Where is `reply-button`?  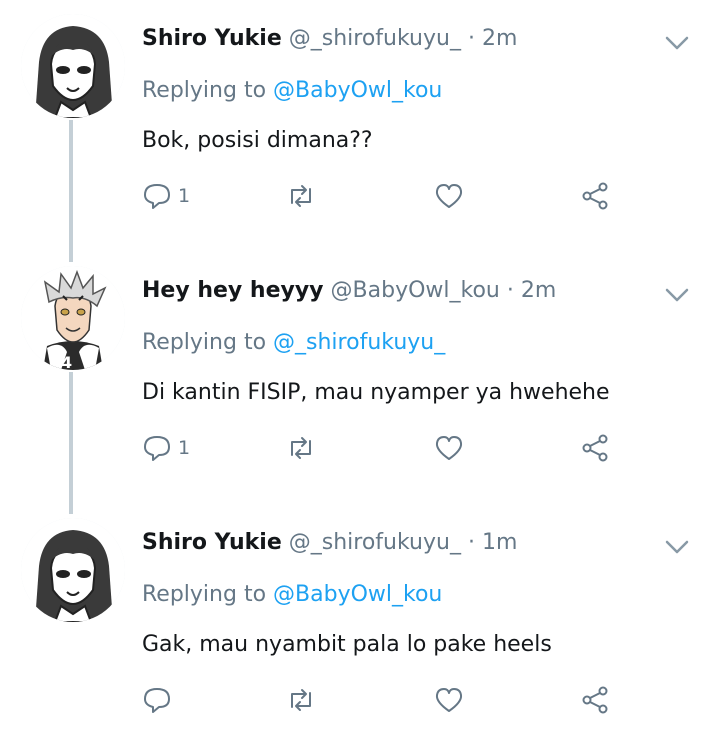 reply-button is located at coordinates (160, 700).